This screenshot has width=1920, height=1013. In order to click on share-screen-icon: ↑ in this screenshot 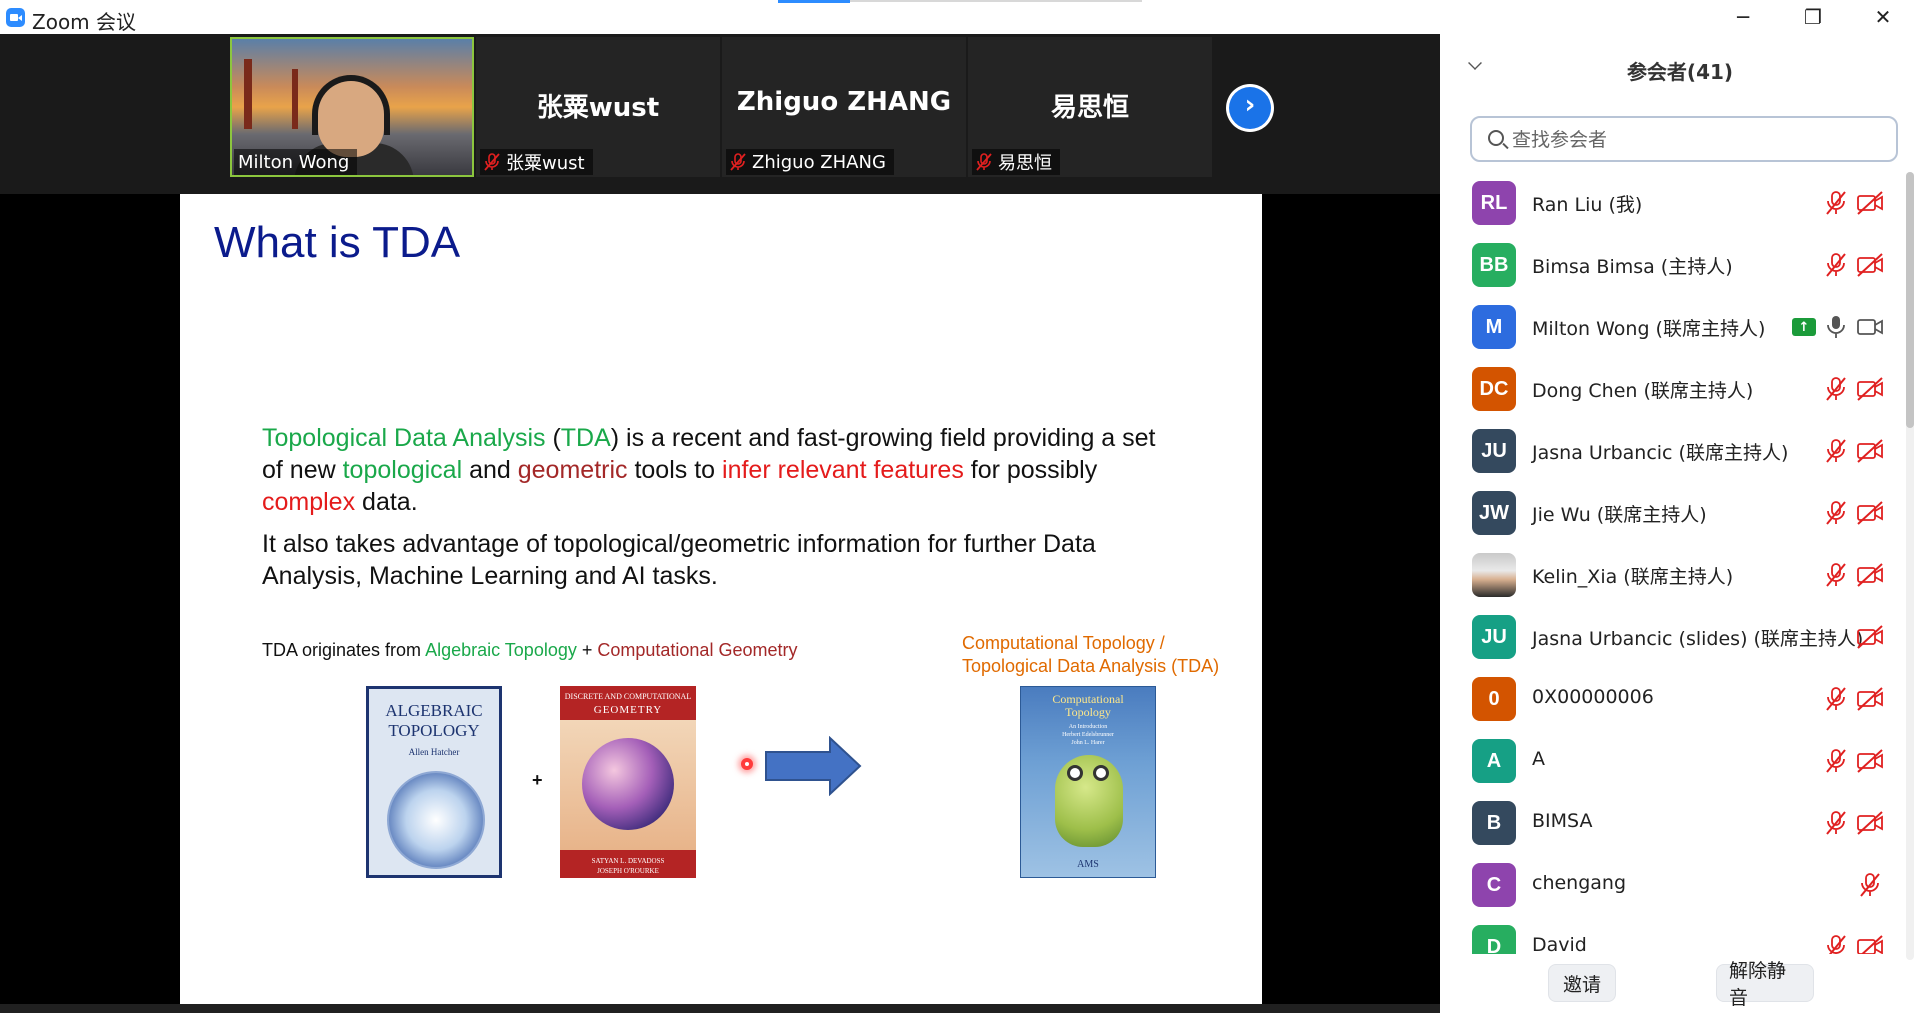, I will do `click(1804, 327)`.